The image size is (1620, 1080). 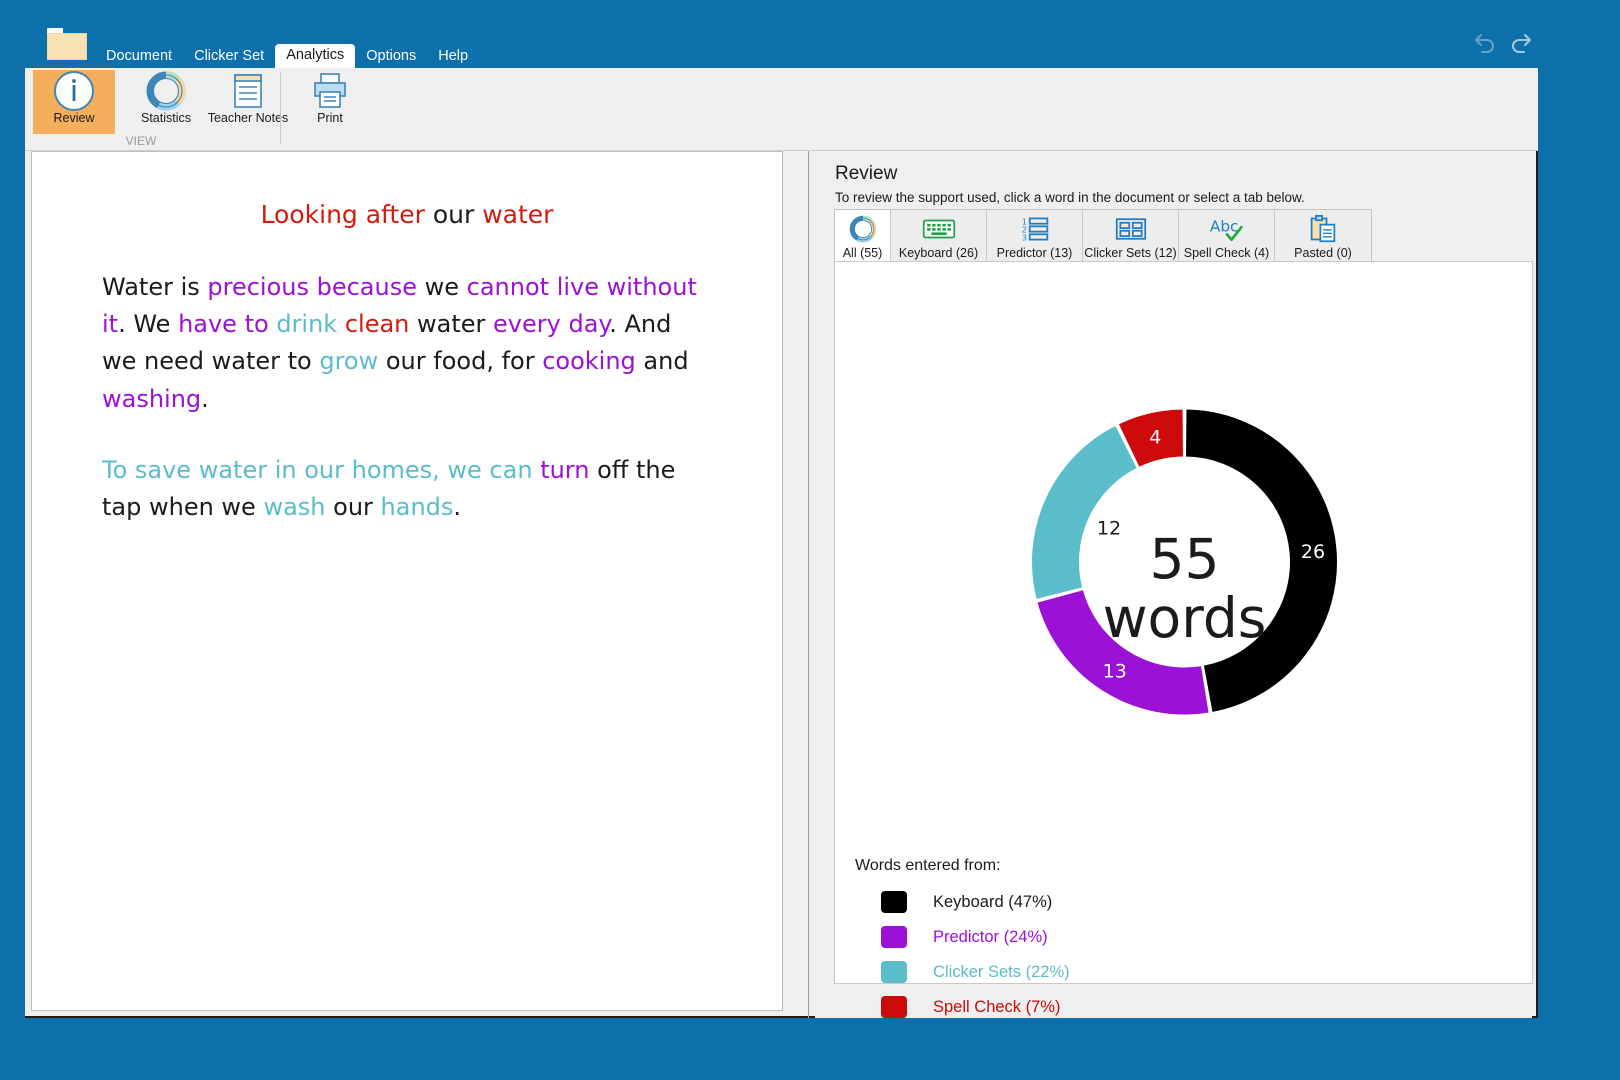 I want to click on tab-keyboard: Keyboard (26), so click(x=939, y=237).